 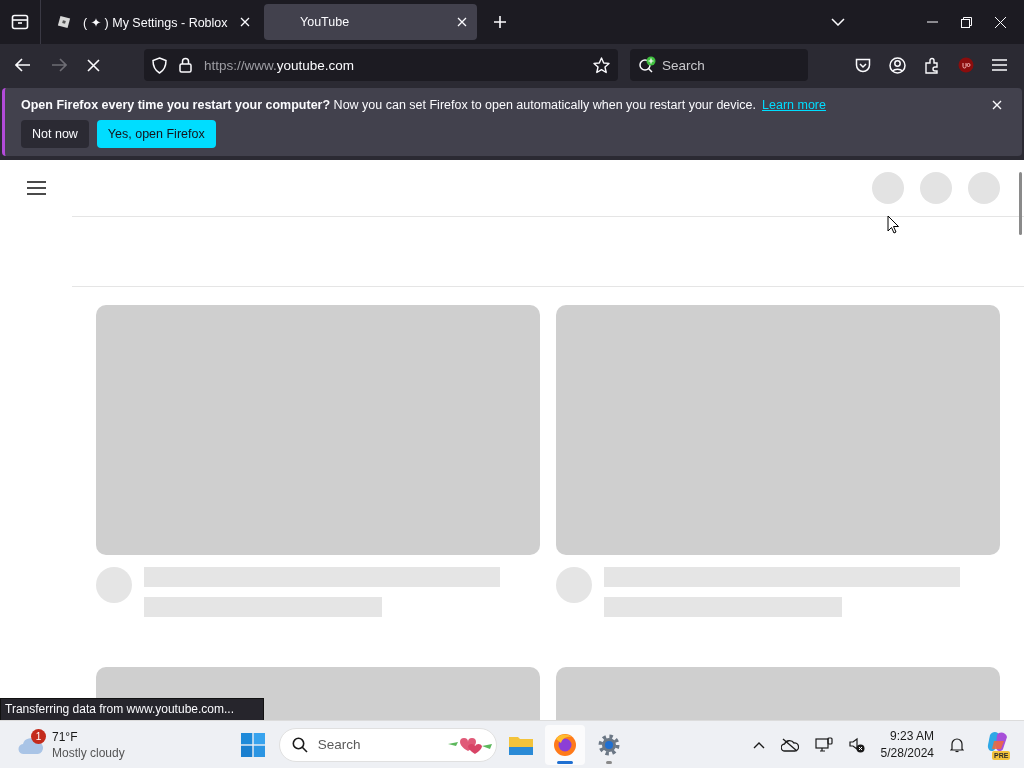 What do you see at coordinates (55, 134) in the screenshot?
I see `not-now-button: Not now` at bounding box center [55, 134].